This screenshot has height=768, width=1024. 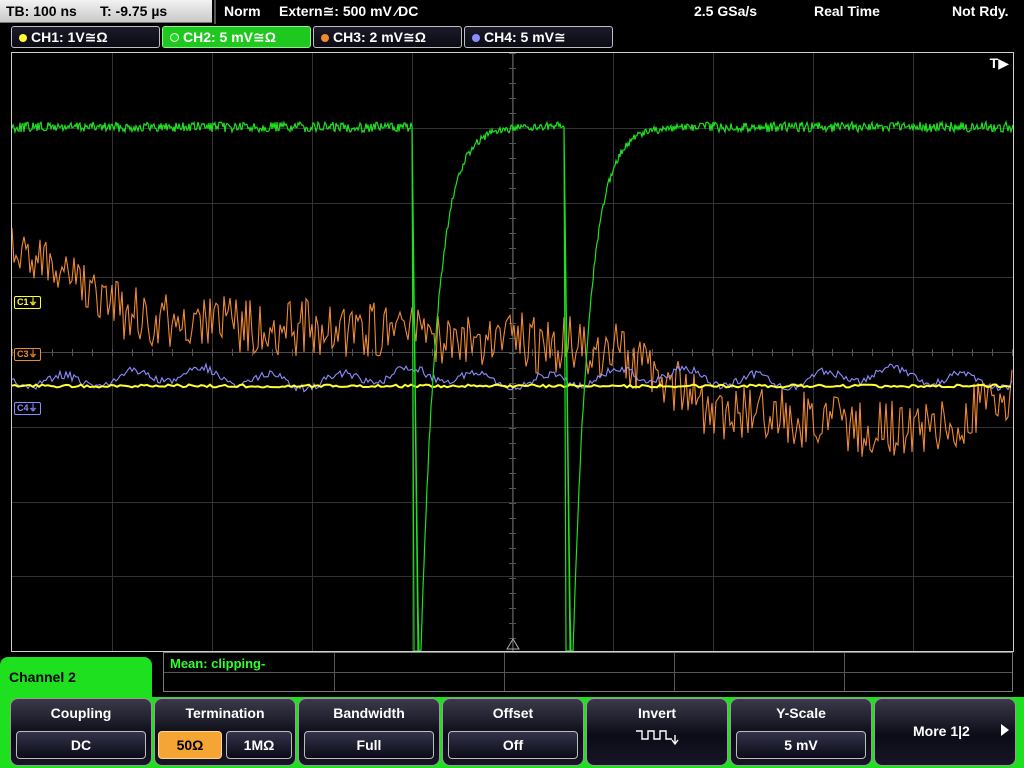 I want to click on timebase-value: TB: 100 ns, so click(x=41, y=11).